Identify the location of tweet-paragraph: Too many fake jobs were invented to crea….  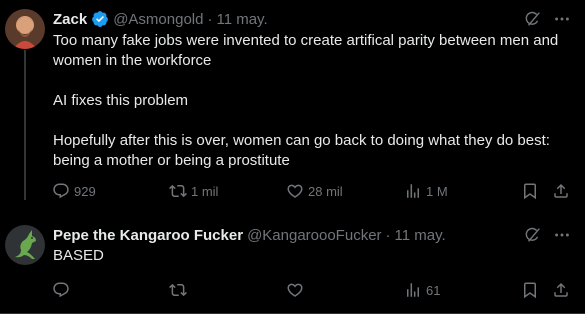
(306, 50).